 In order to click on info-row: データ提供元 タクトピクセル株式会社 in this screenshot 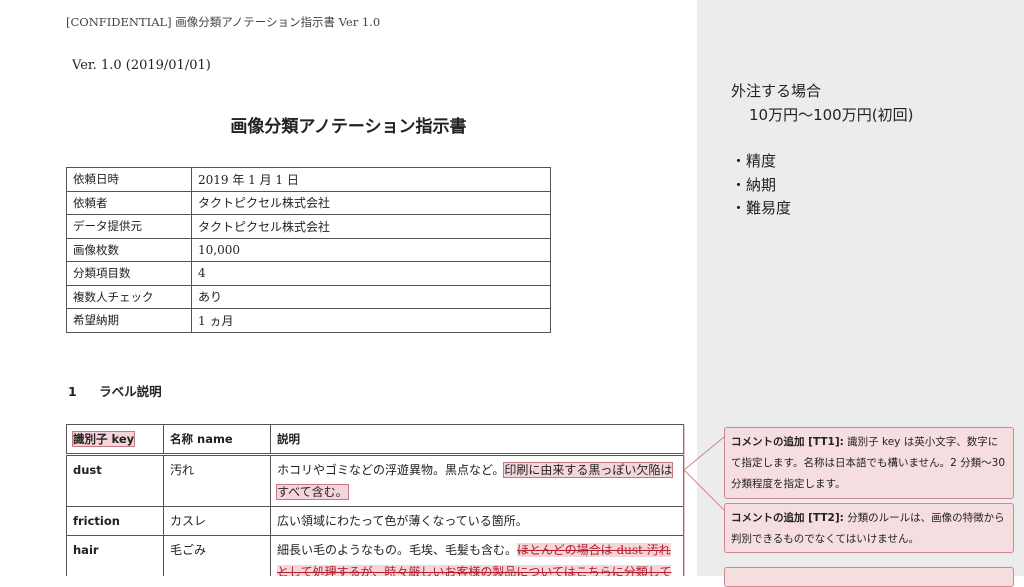, I will do `click(308, 226)`.